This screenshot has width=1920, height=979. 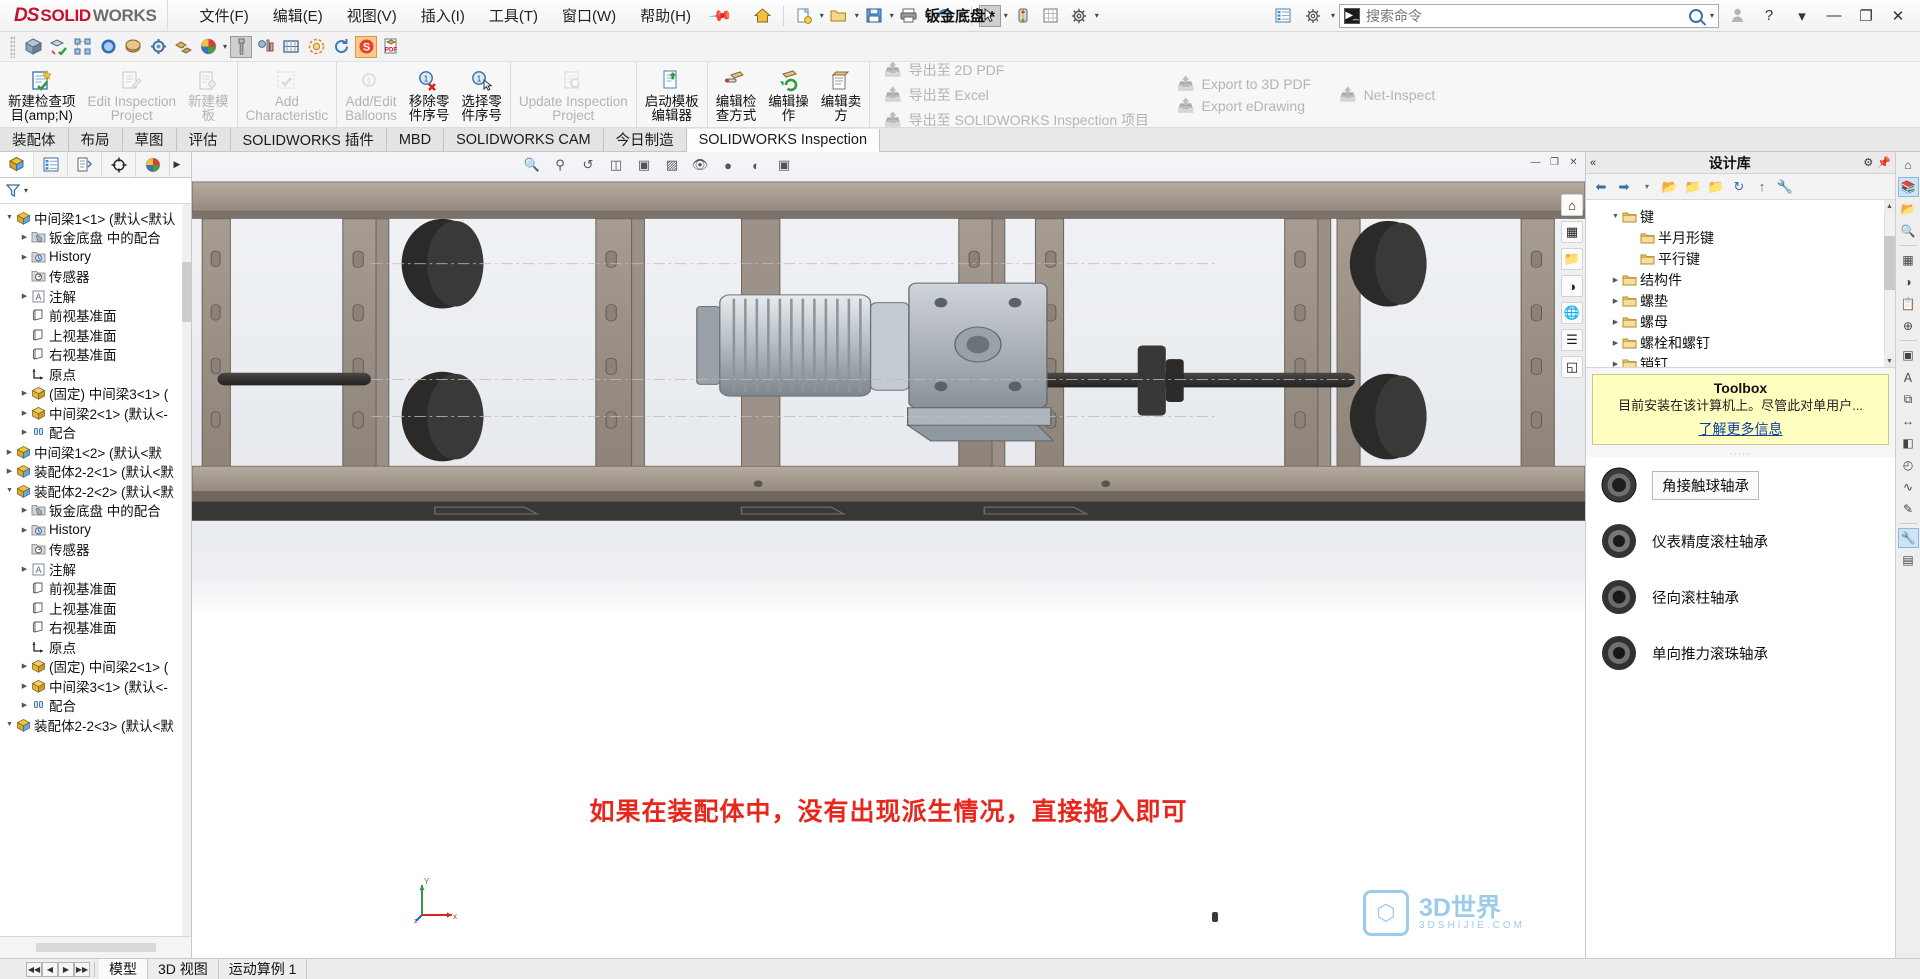 I want to click on tab-layout: 布局, so click(x=95, y=139).